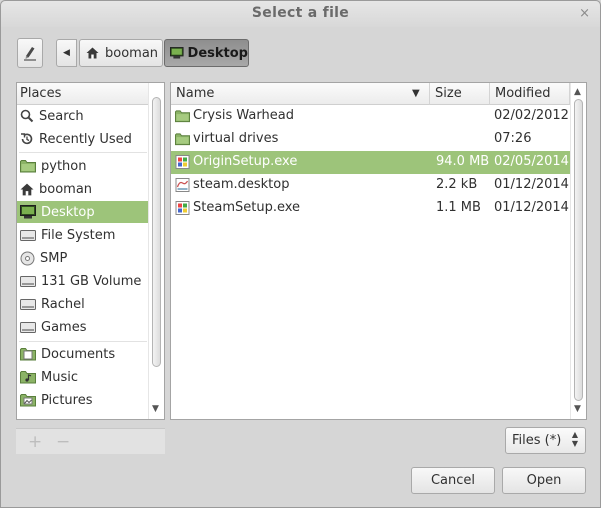 The image size is (601, 508). Describe the element at coordinates (574, 439) in the screenshot. I see `chevron-updown-icon: ▲ ▼` at that location.